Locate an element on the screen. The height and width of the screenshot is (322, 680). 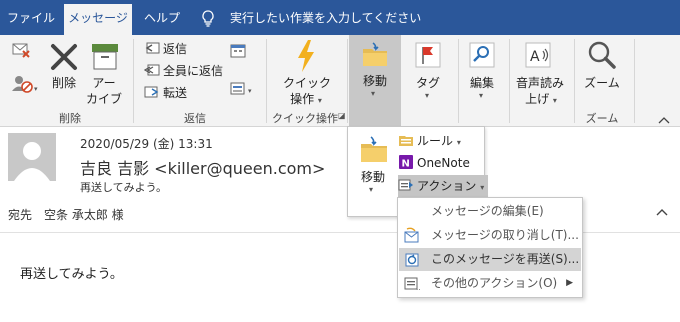
editing-dropdown-arrow: ▾ is located at coordinates (481, 95).